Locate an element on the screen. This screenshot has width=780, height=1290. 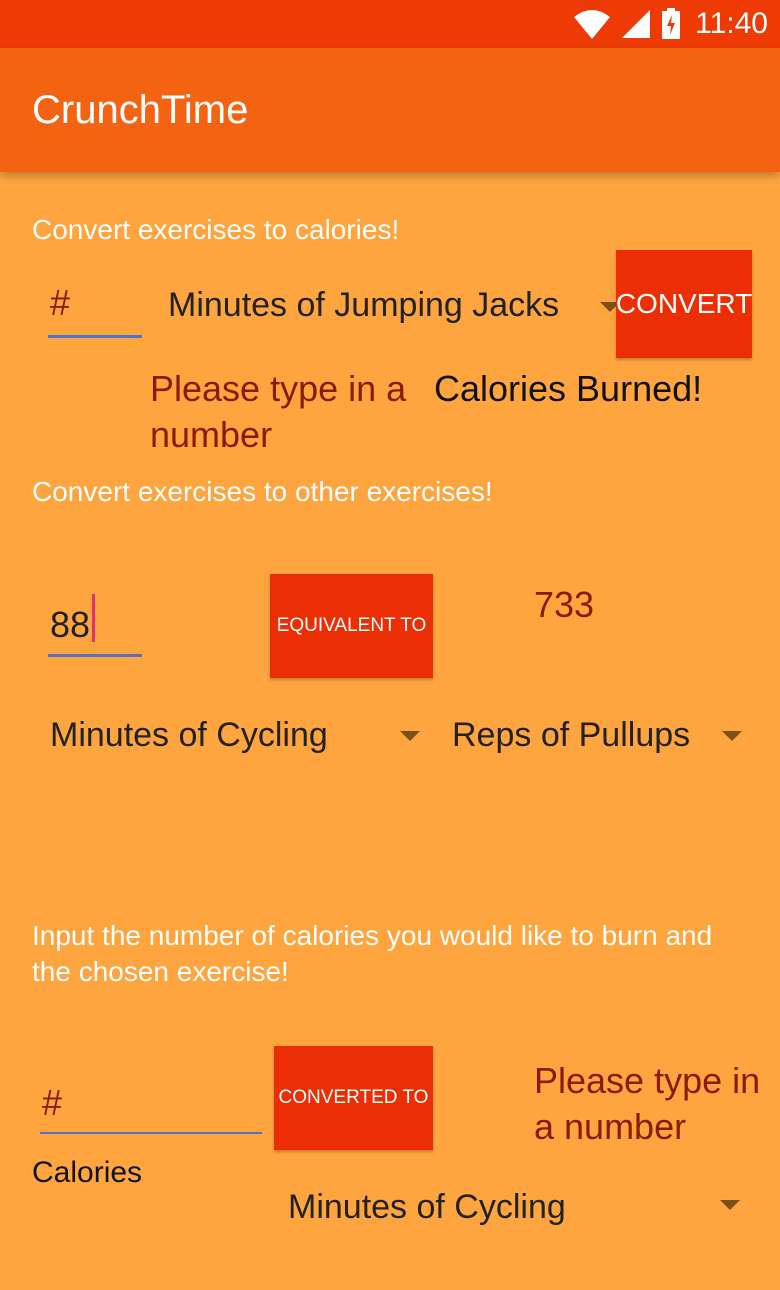
exercise-result-value: 733 is located at coordinates (564, 604).